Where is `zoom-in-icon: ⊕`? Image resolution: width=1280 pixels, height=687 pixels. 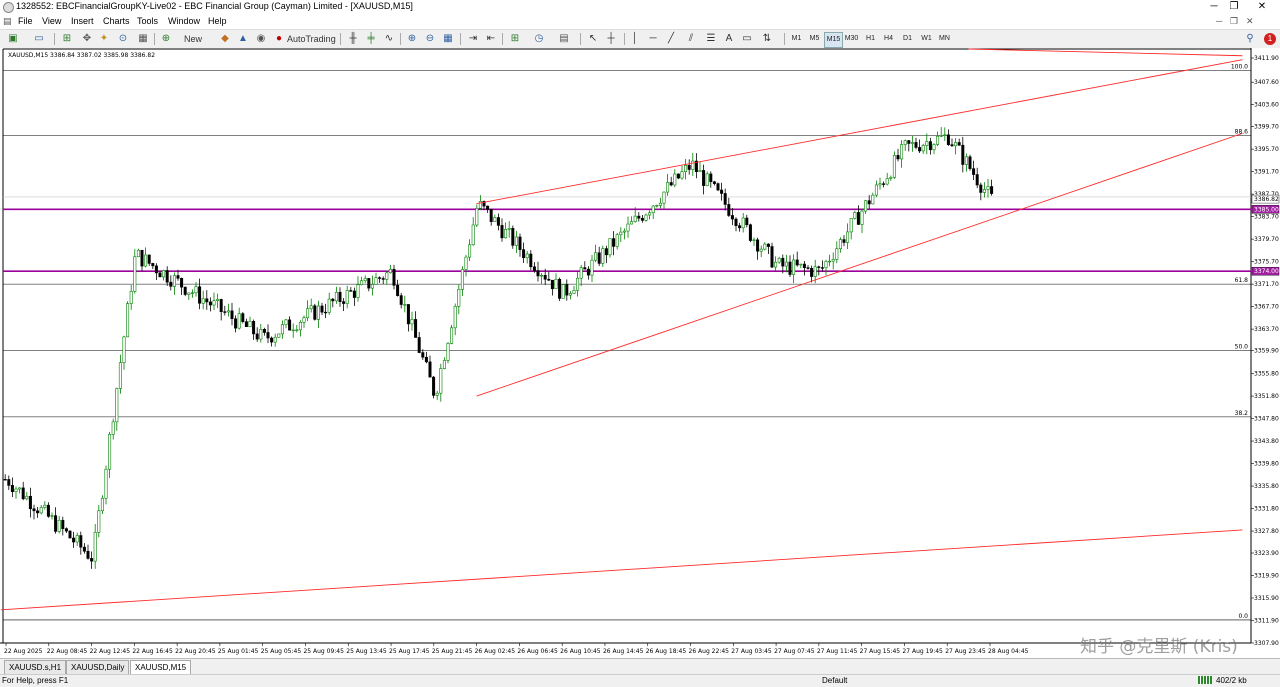
zoom-in-icon: ⊕ is located at coordinates (412, 39).